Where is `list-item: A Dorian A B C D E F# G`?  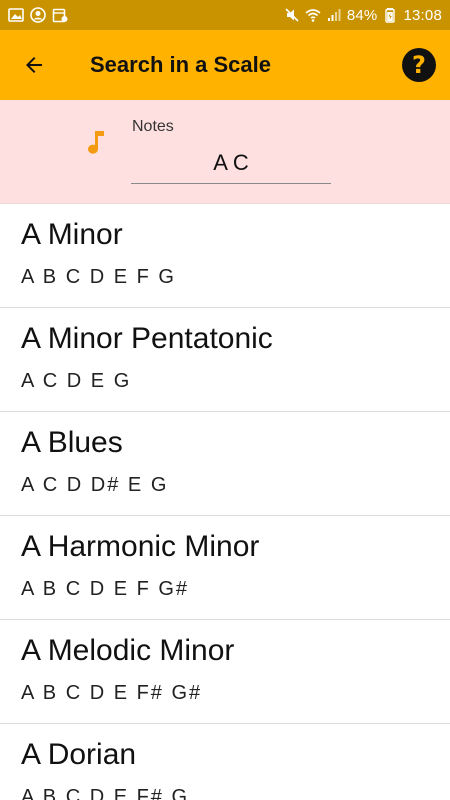
list-item: A Dorian A B C D E F# G is located at coordinates (225, 762).